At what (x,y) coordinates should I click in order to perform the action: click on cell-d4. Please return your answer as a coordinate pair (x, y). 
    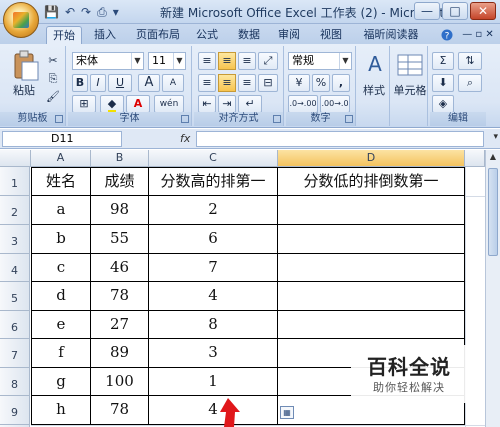
    Looking at the image, I should click on (371, 268).